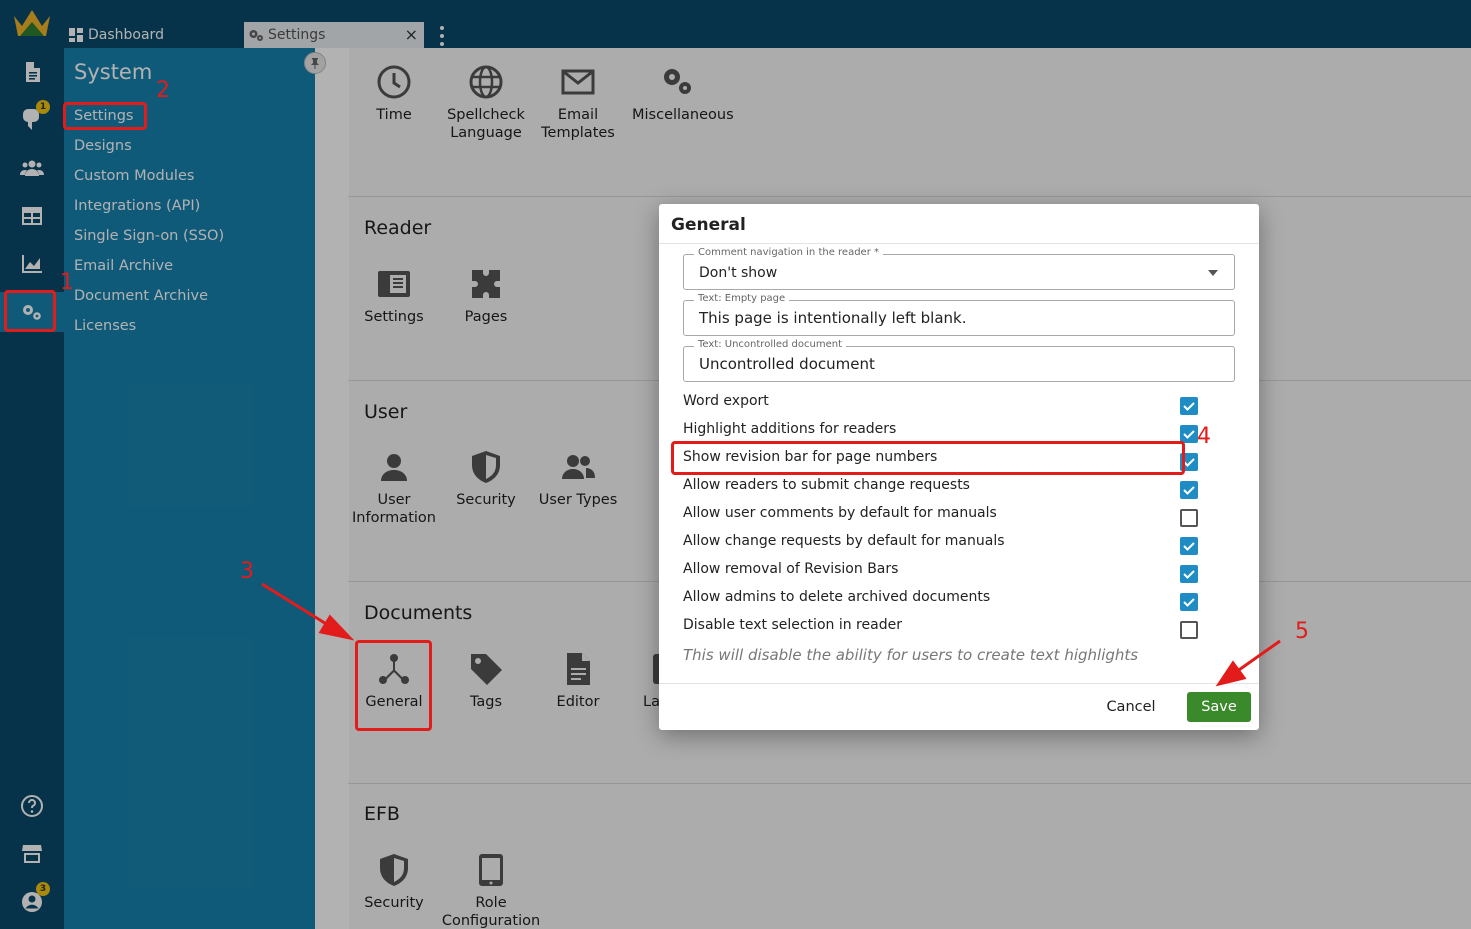 This screenshot has height=929, width=1471. I want to click on checkbox-highlight-additions, so click(1189, 434).